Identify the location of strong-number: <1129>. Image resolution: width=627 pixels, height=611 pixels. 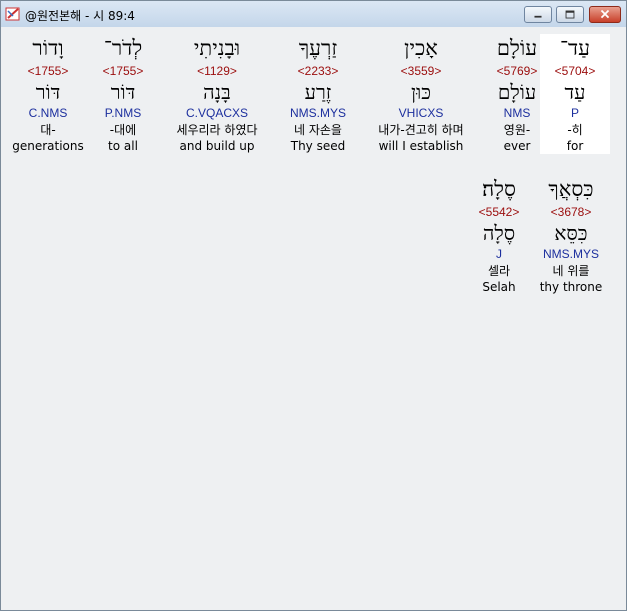
(217, 71).